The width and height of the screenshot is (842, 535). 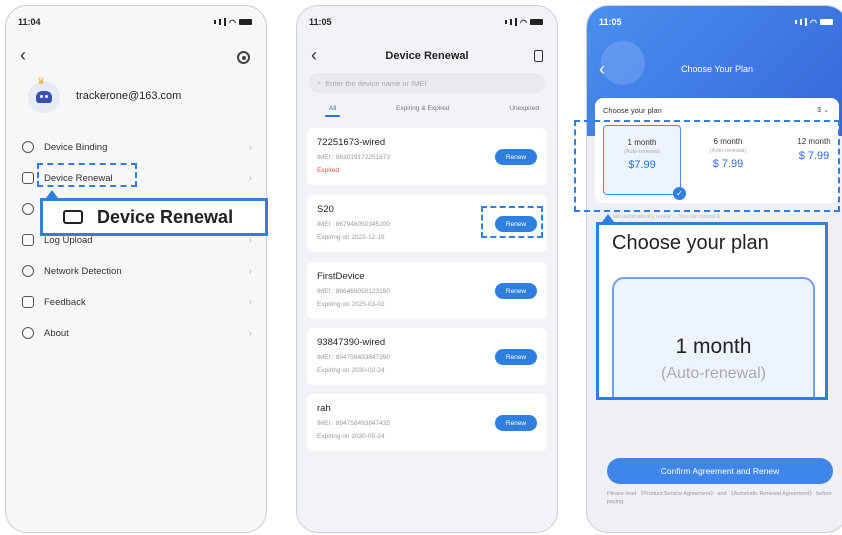 What do you see at coordinates (354, 224) in the screenshot?
I see `device-imei: IMEI : 867946050345200` at bounding box center [354, 224].